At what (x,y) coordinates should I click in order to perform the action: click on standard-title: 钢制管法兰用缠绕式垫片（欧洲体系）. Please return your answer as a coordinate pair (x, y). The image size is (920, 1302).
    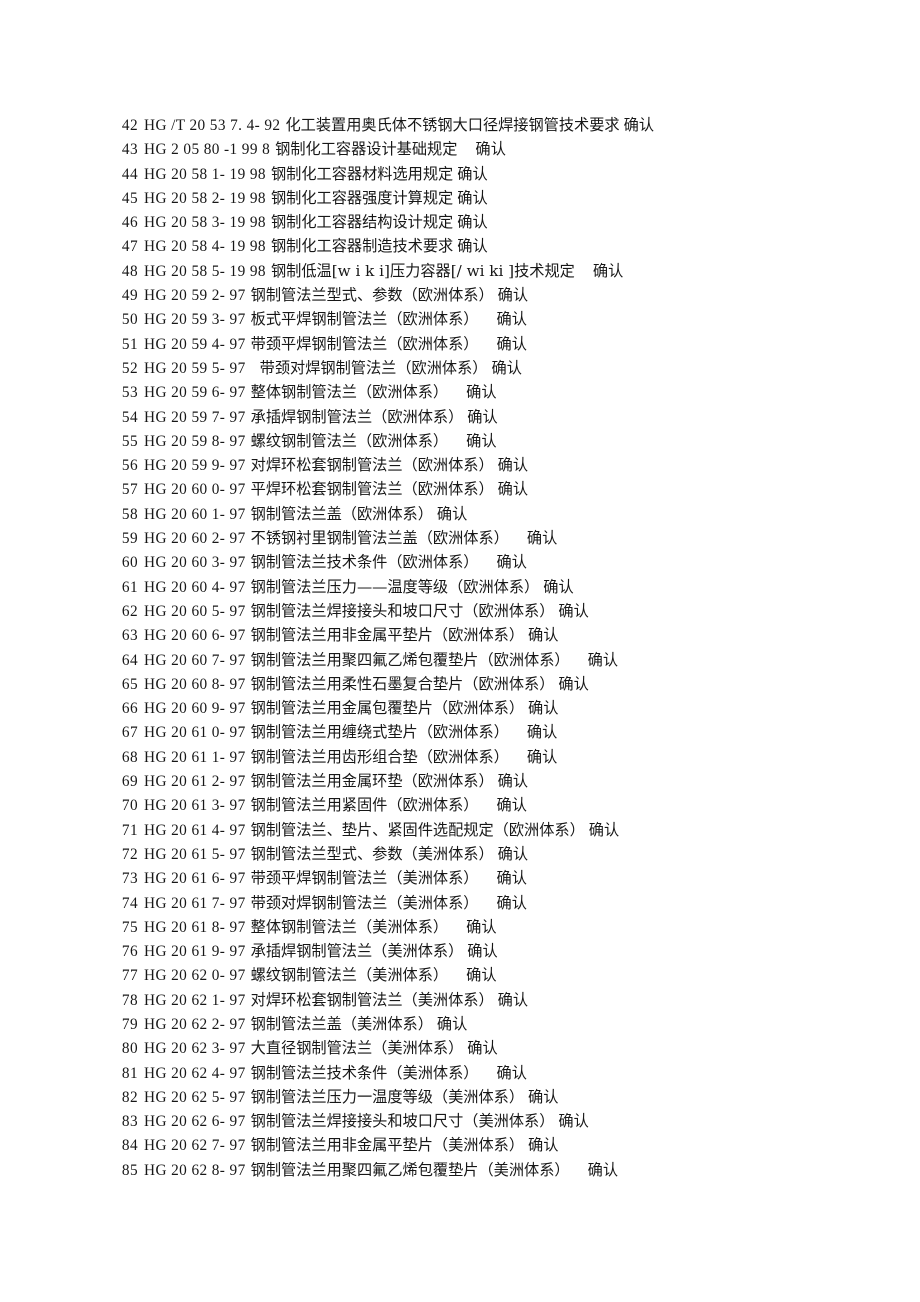
    Looking at the image, I should click on (379, 732).